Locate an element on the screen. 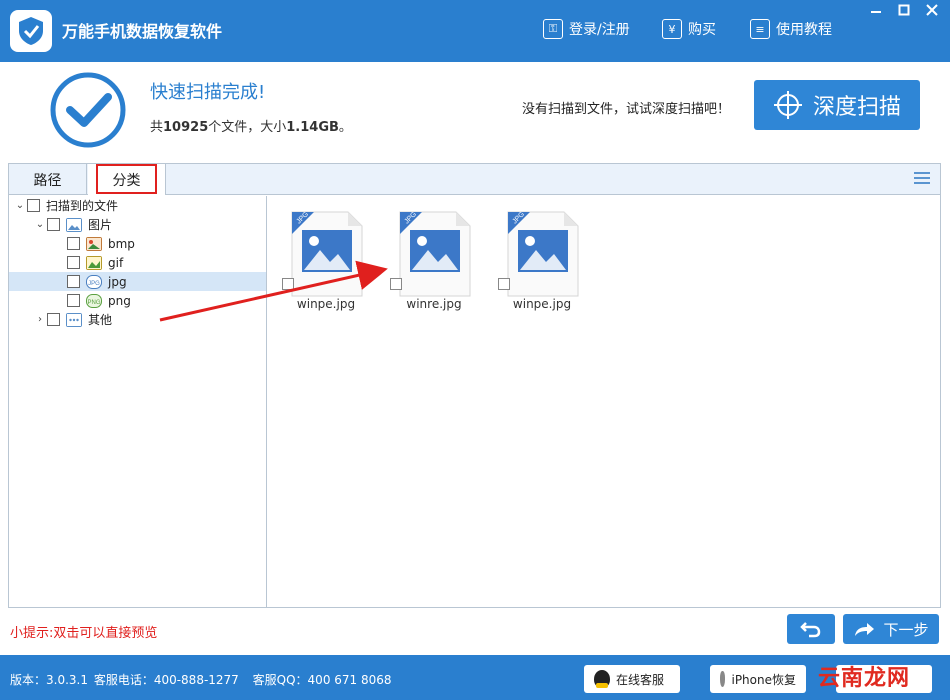  tree-item-bmp: bmp is located at coordinates (137, 243).